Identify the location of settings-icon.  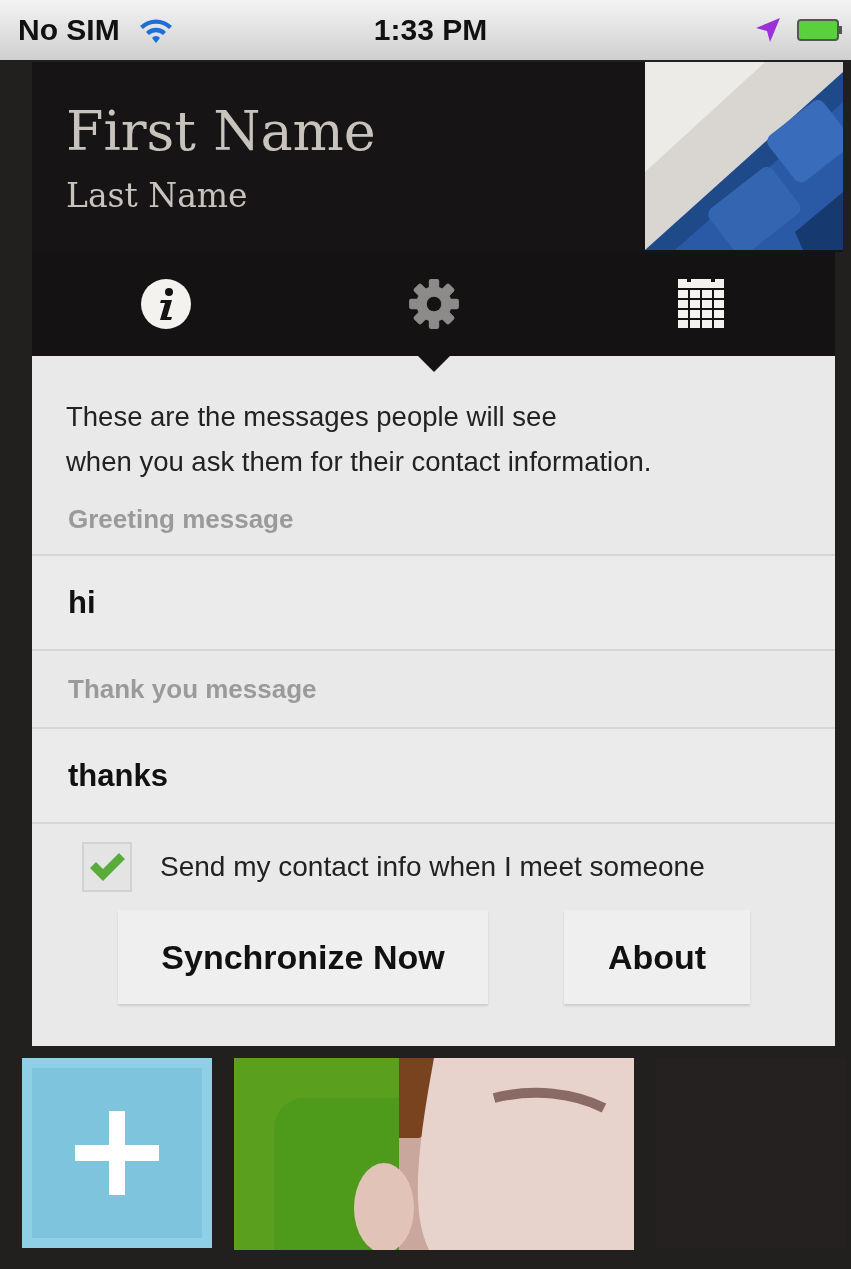
(433, 304).